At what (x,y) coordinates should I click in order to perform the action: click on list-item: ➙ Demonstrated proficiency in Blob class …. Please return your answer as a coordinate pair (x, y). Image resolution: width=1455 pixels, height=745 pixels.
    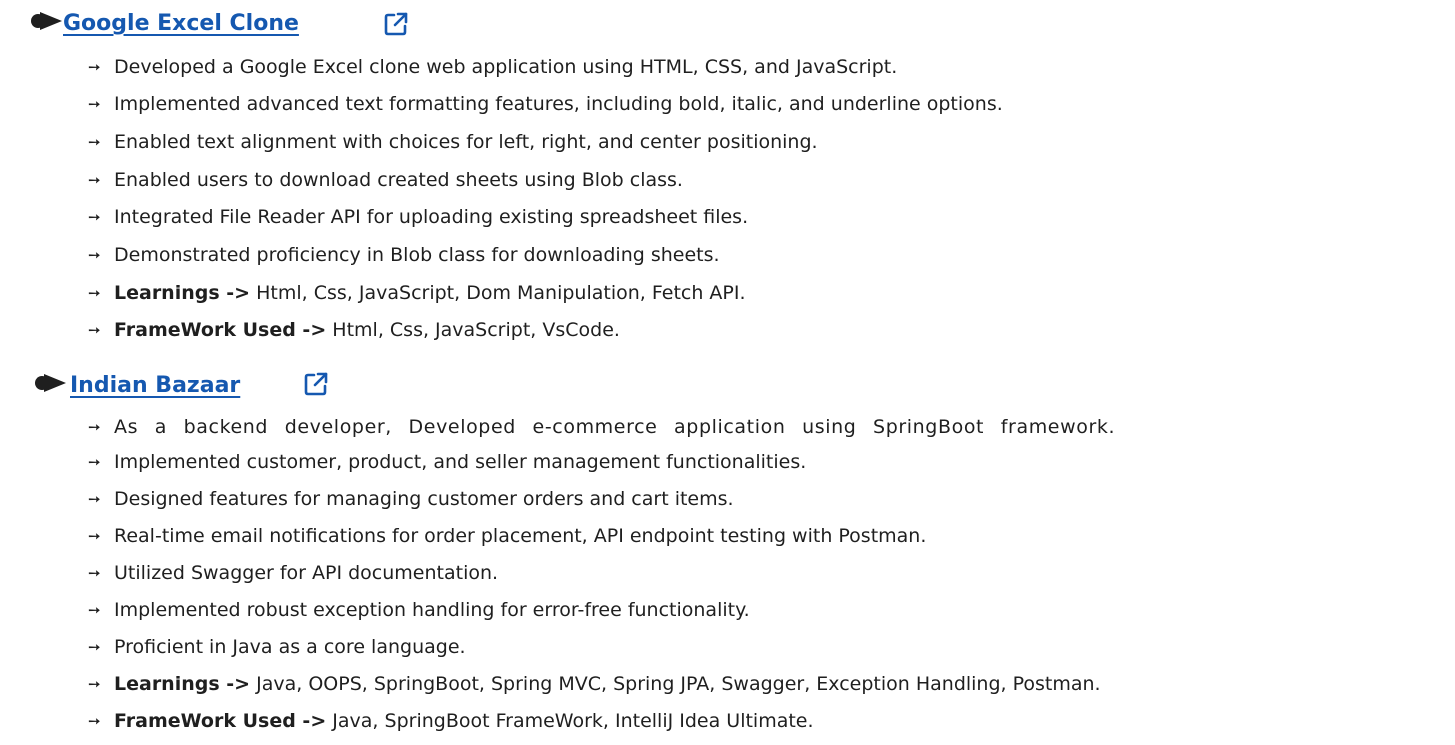
    Looking at the image, I should click on (404, 255).